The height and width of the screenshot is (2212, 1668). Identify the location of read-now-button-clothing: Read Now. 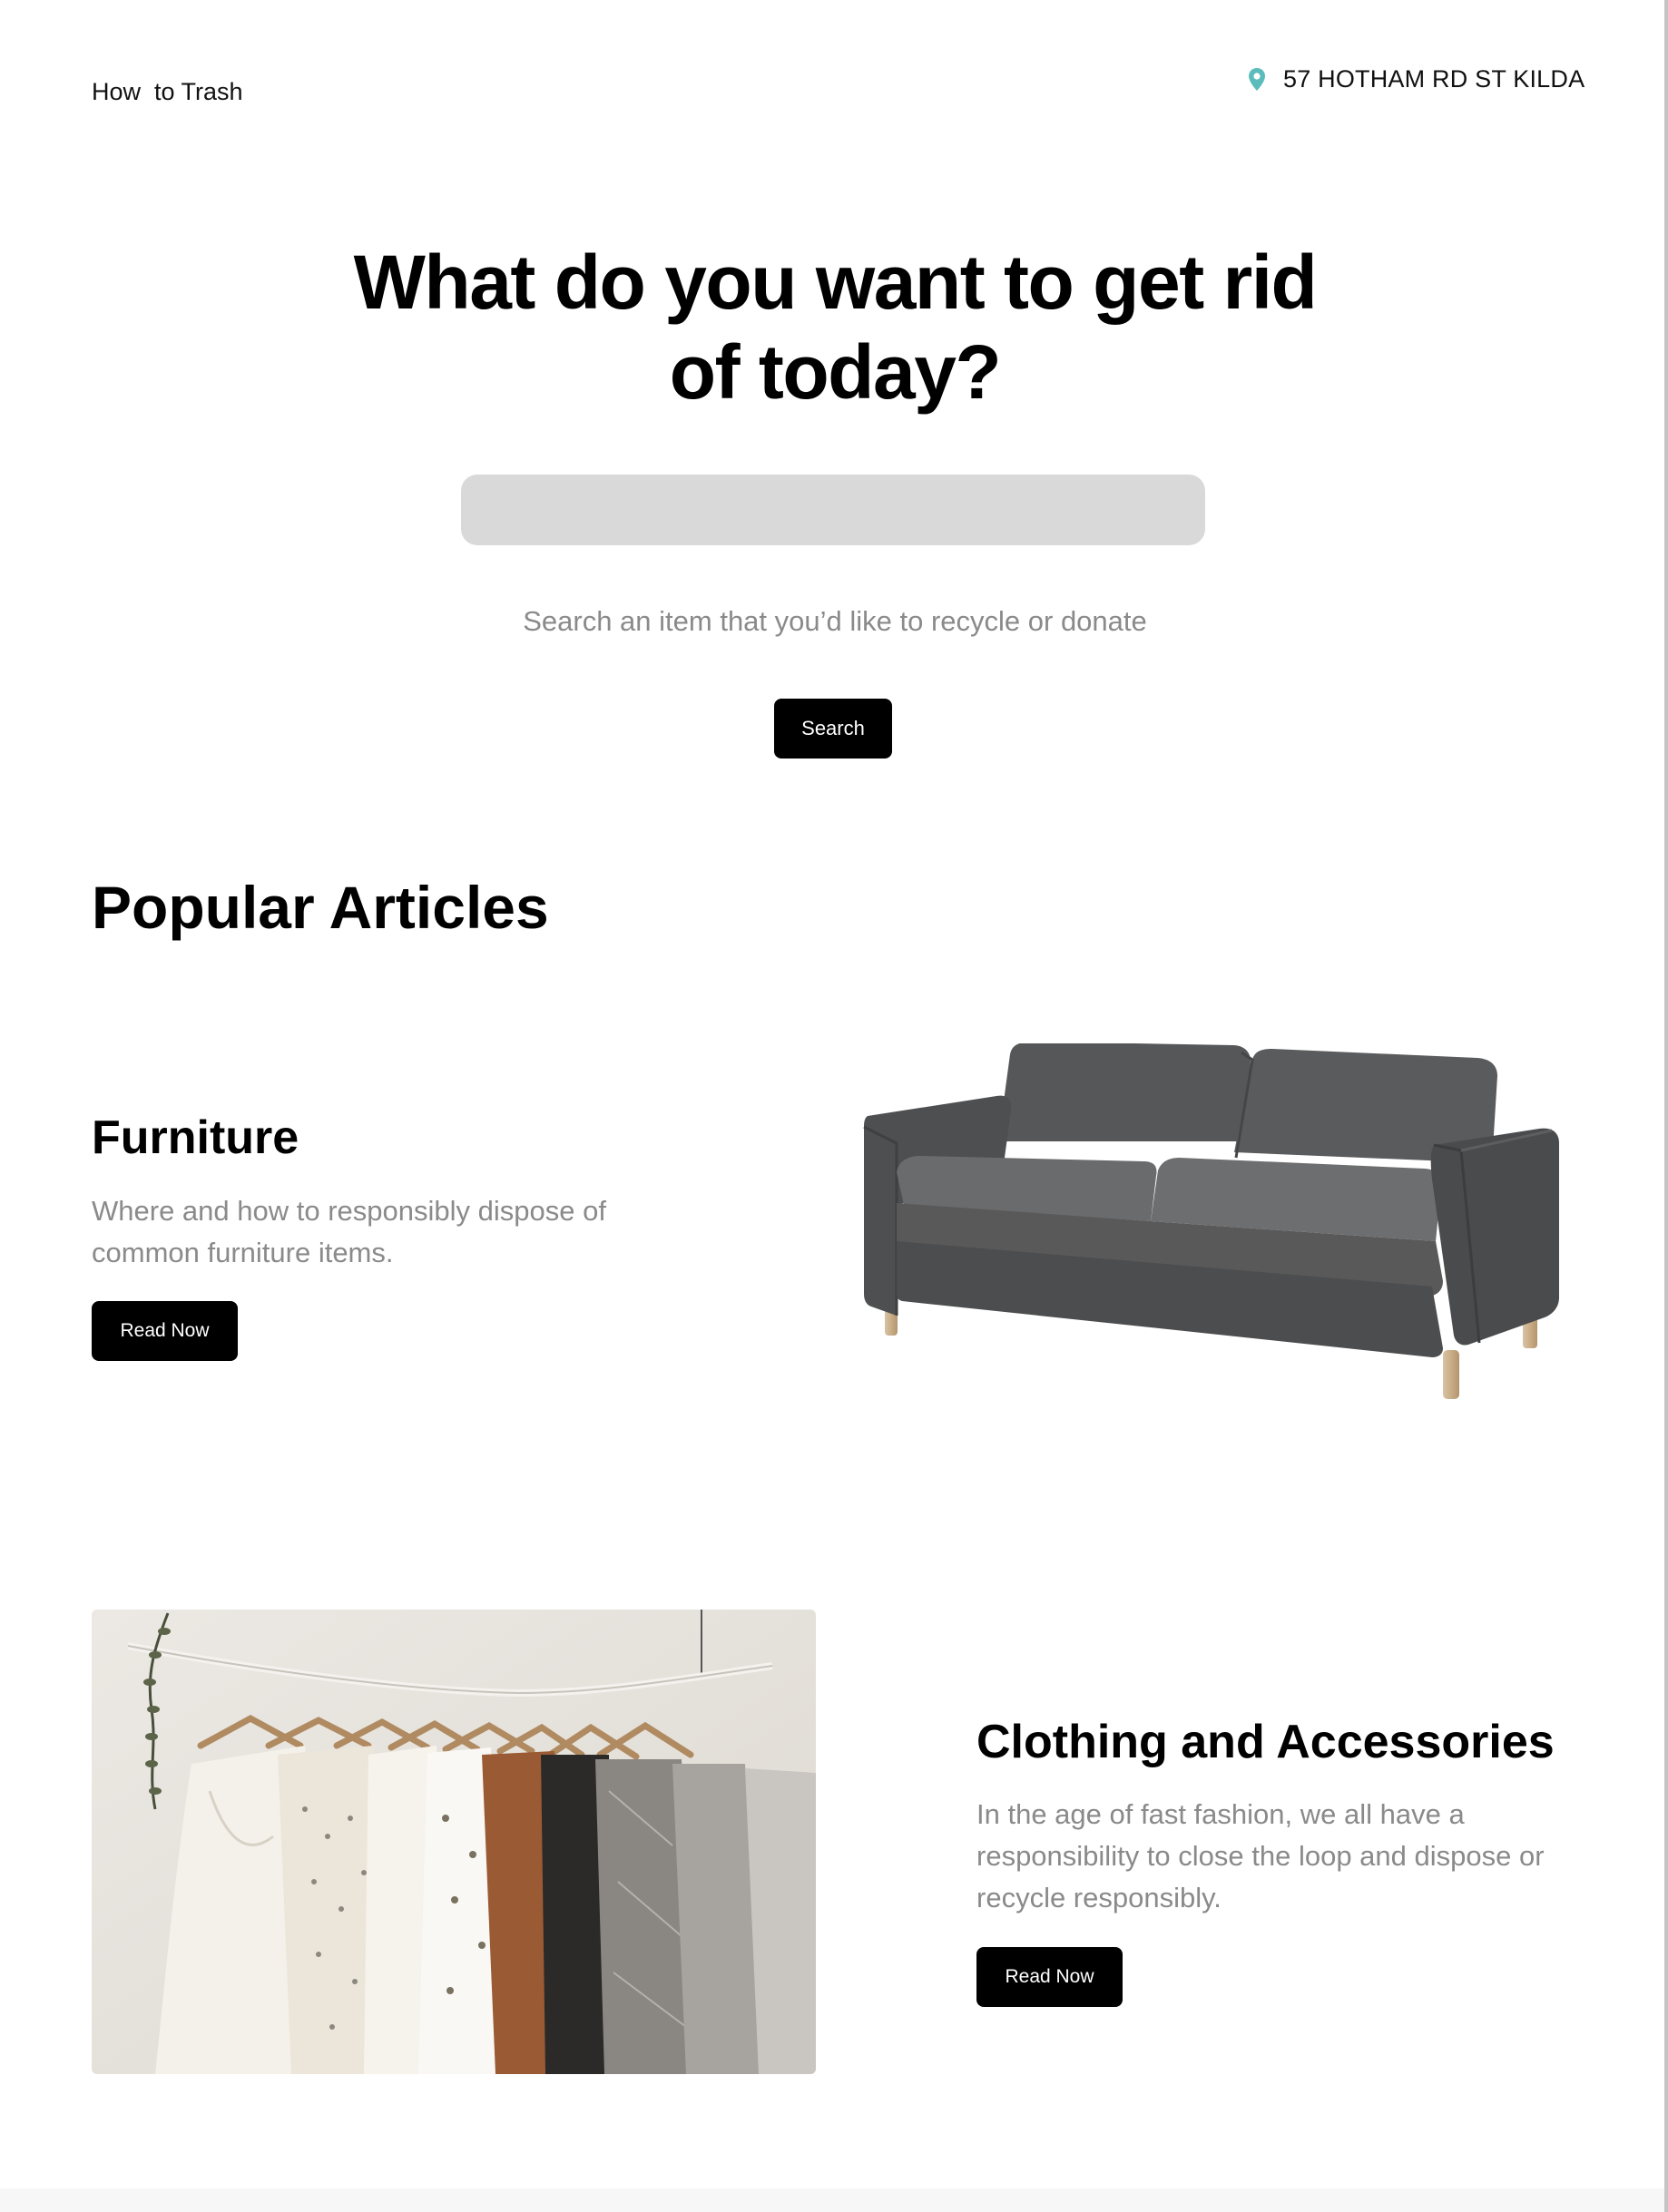
(1049, 1977).